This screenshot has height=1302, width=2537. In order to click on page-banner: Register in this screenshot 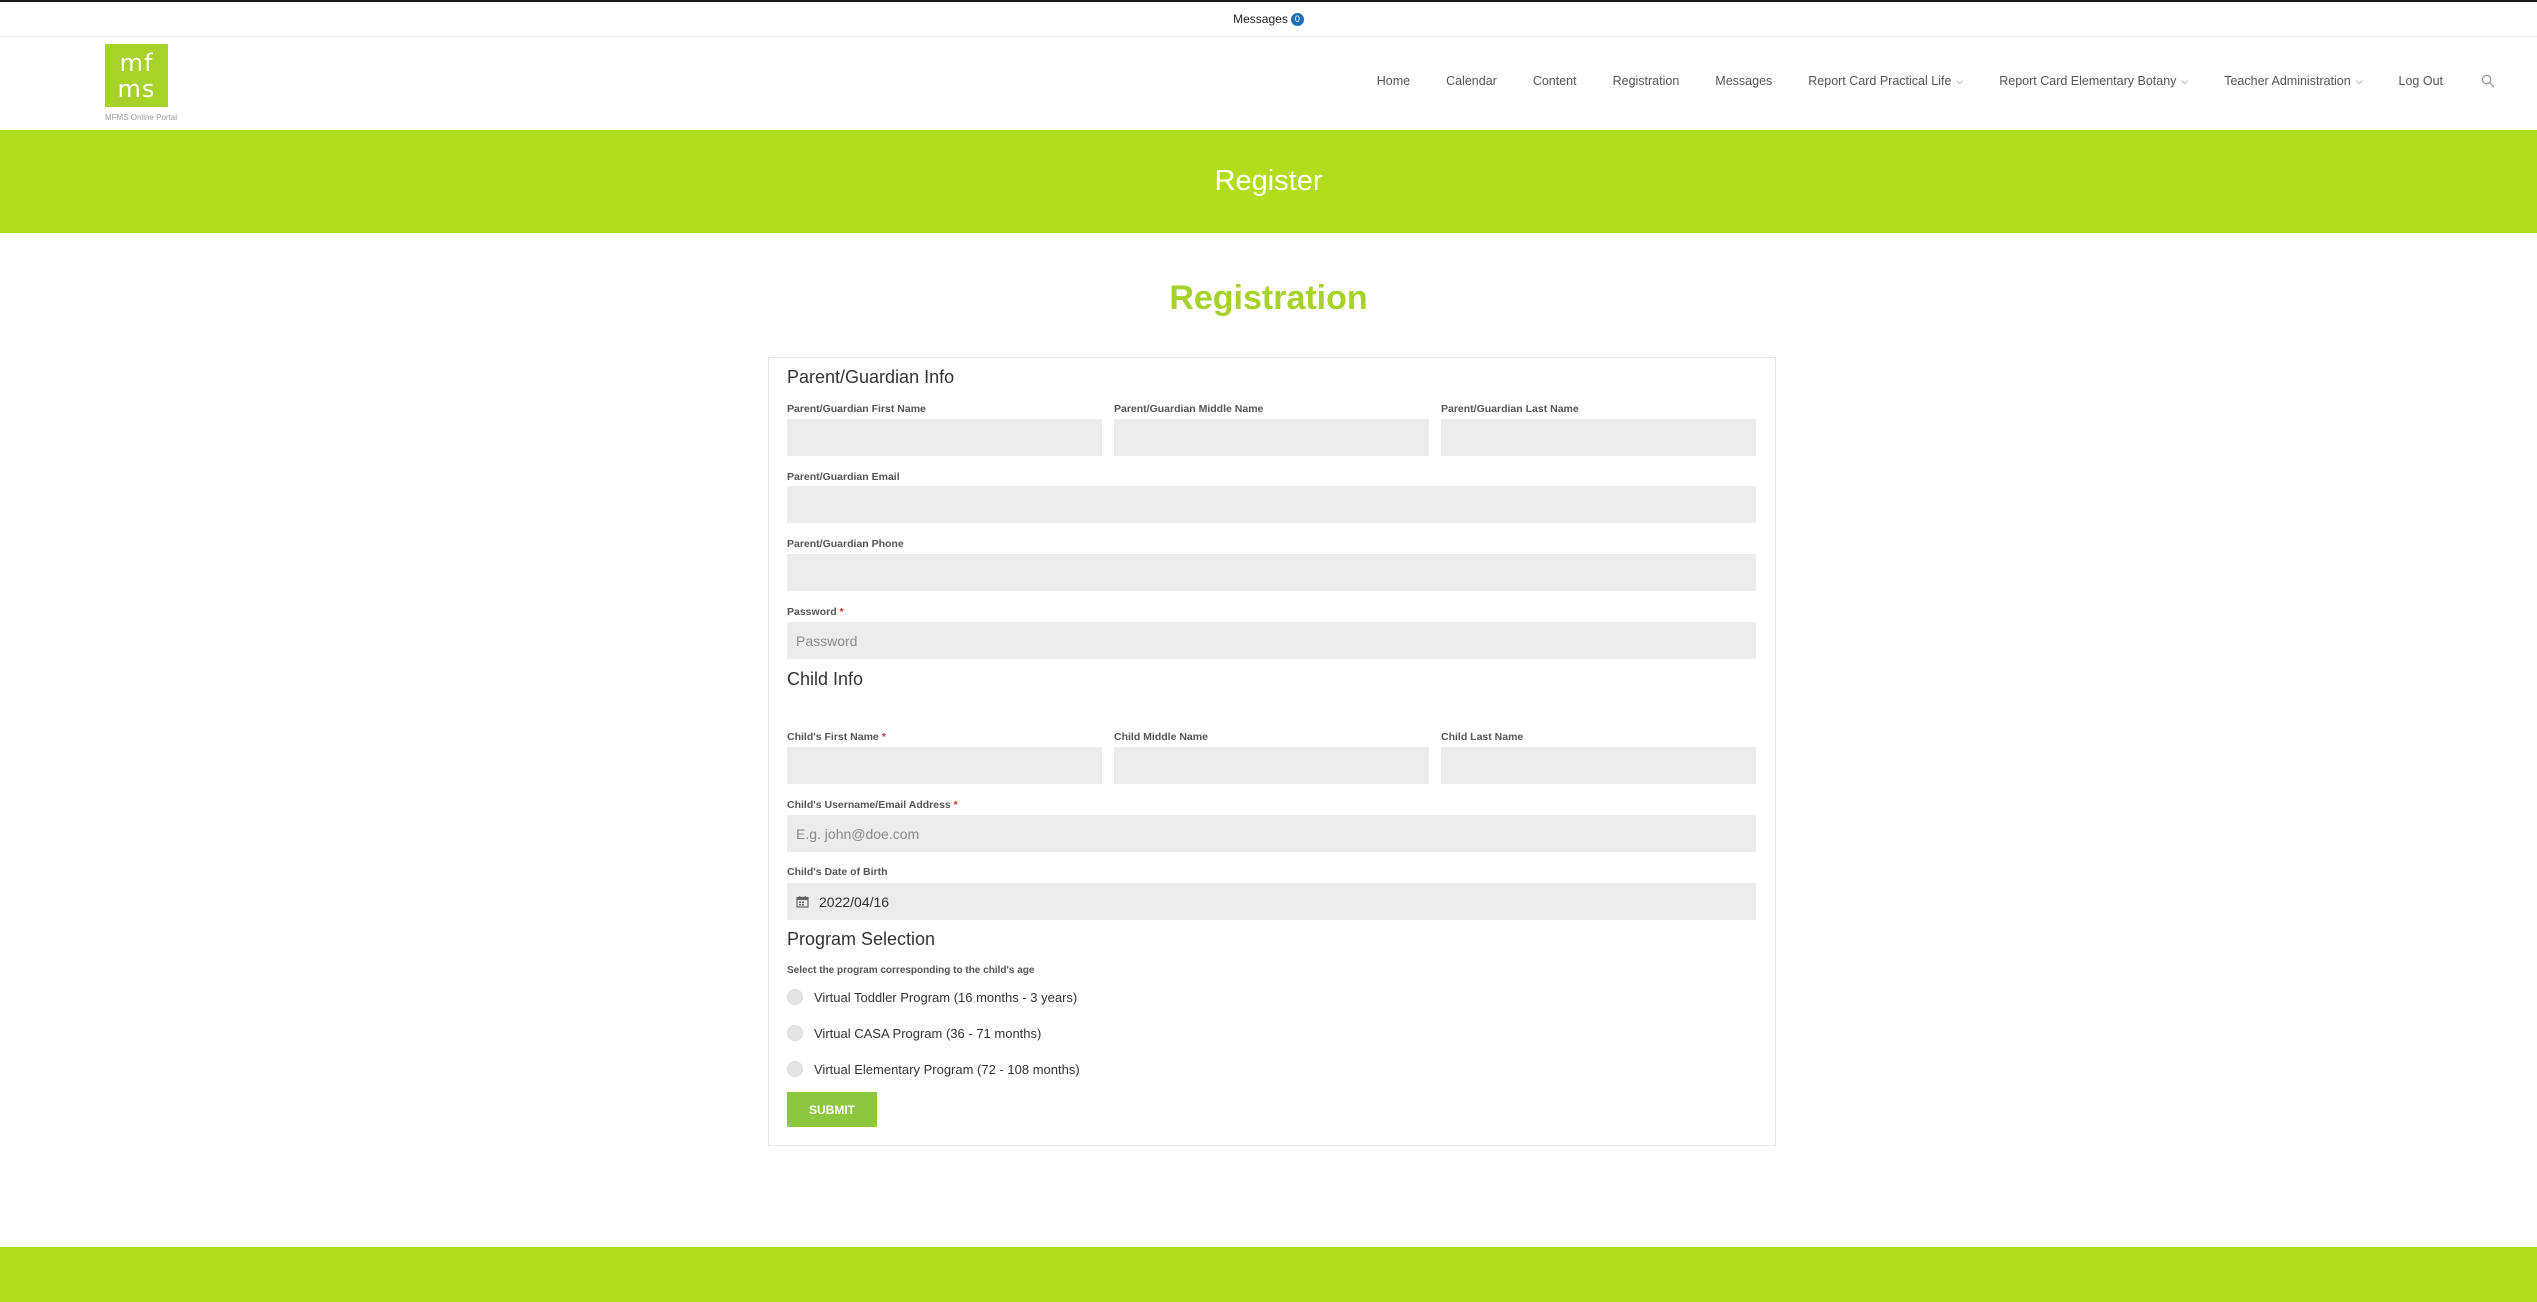, I will do `click(1268, 181)`.